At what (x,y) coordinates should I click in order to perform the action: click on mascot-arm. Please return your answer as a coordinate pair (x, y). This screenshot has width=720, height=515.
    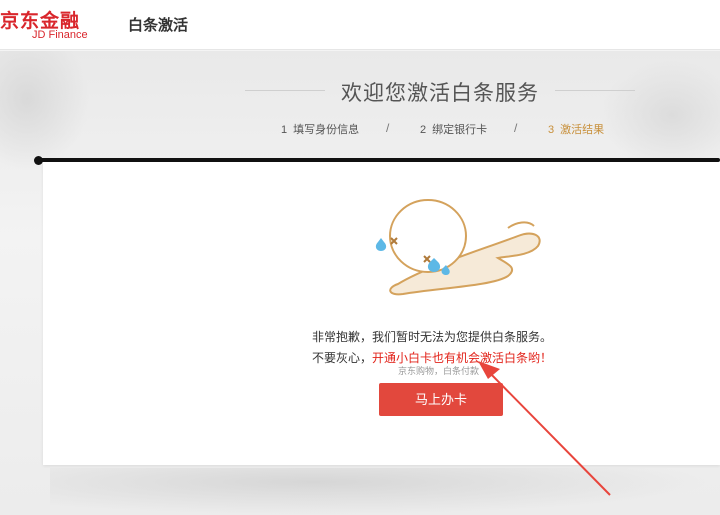
    Looking at the image, I should click on (521, 225).